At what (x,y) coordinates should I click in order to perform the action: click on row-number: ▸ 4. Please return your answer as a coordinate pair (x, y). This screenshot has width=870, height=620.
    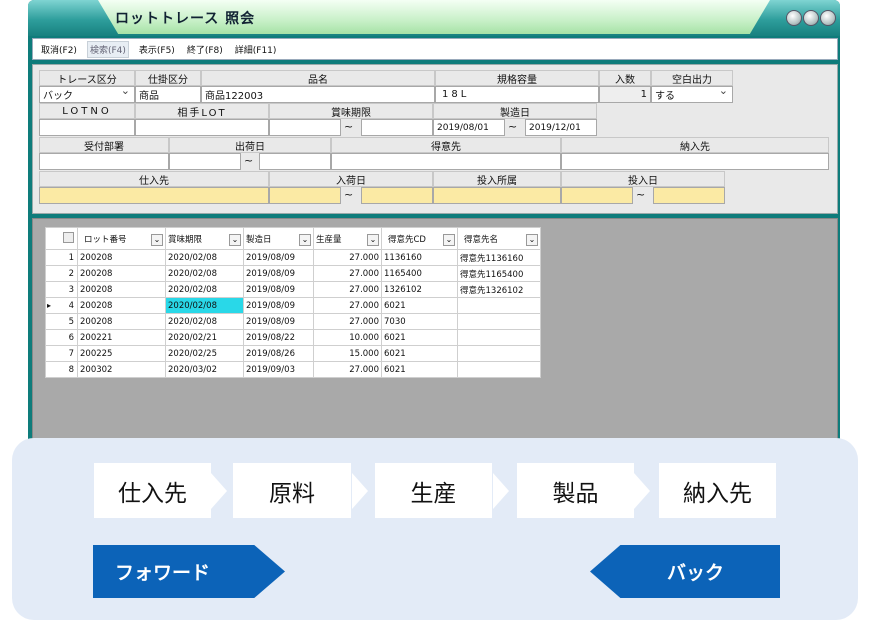
    Looking at the image, I should click on (61, 305).